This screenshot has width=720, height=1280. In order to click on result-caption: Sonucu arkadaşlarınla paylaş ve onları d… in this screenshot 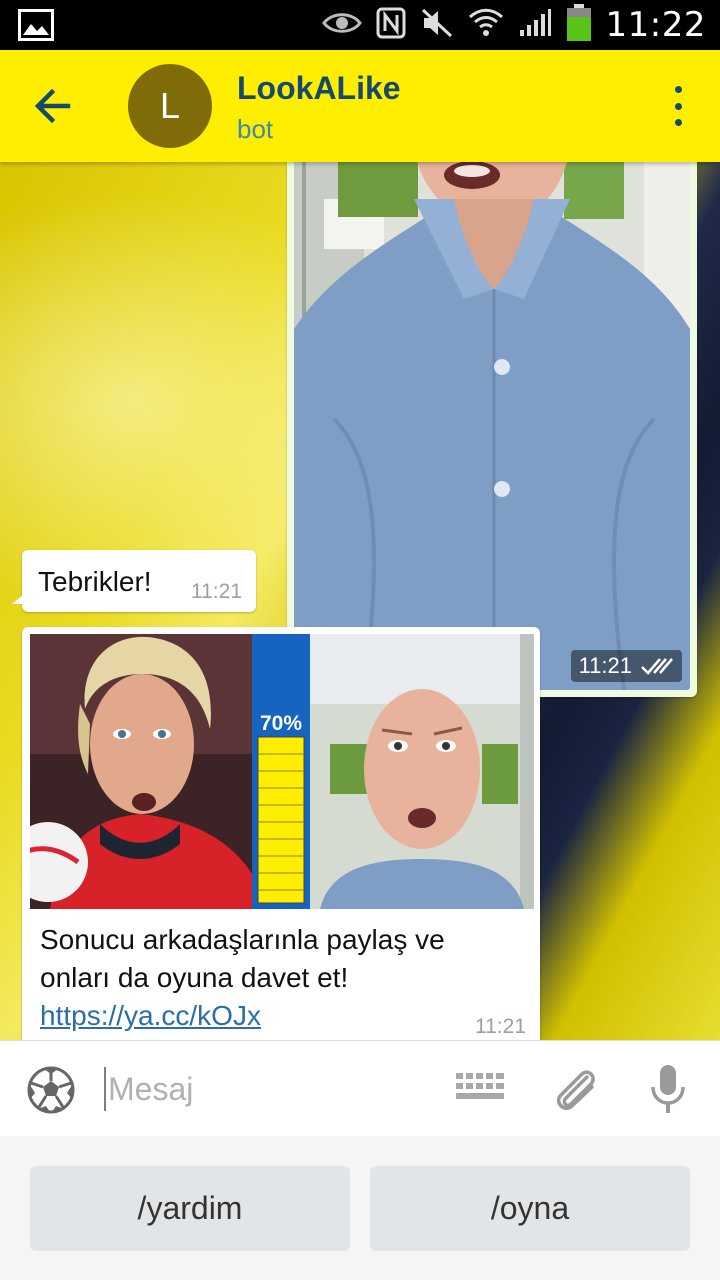, I will do `click(280, 978)`.